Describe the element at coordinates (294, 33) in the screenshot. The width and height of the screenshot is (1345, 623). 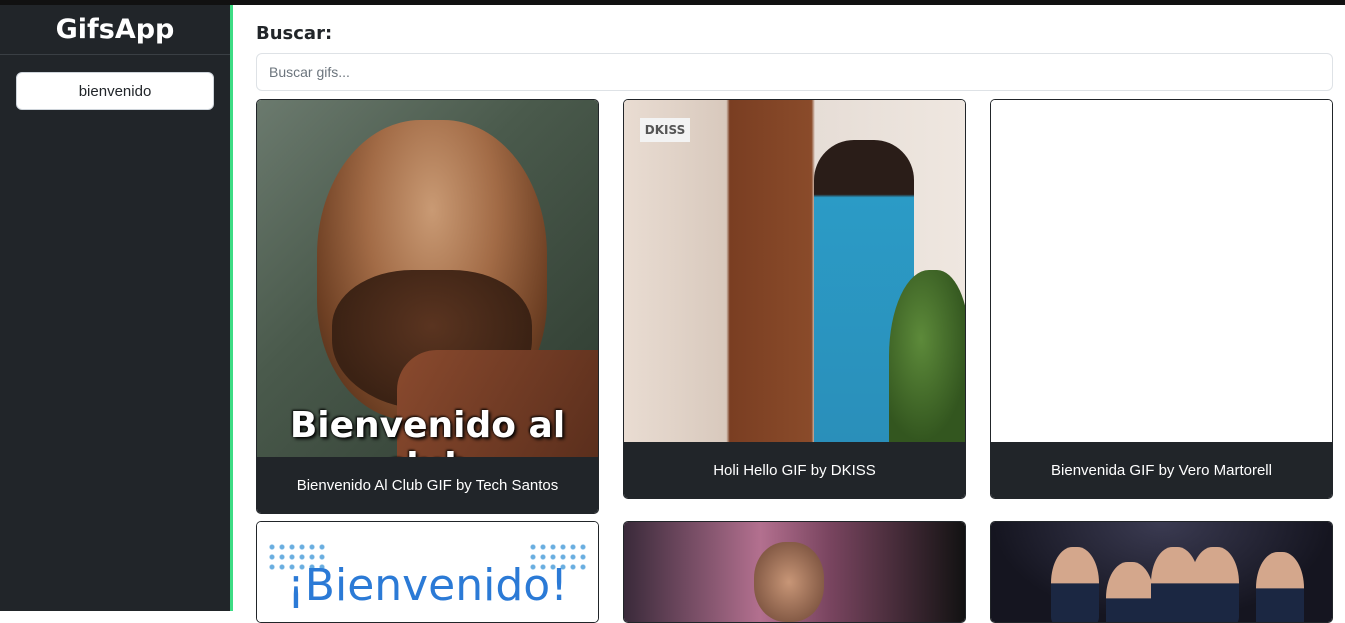
I see `search-label: Buscar:` at that location.